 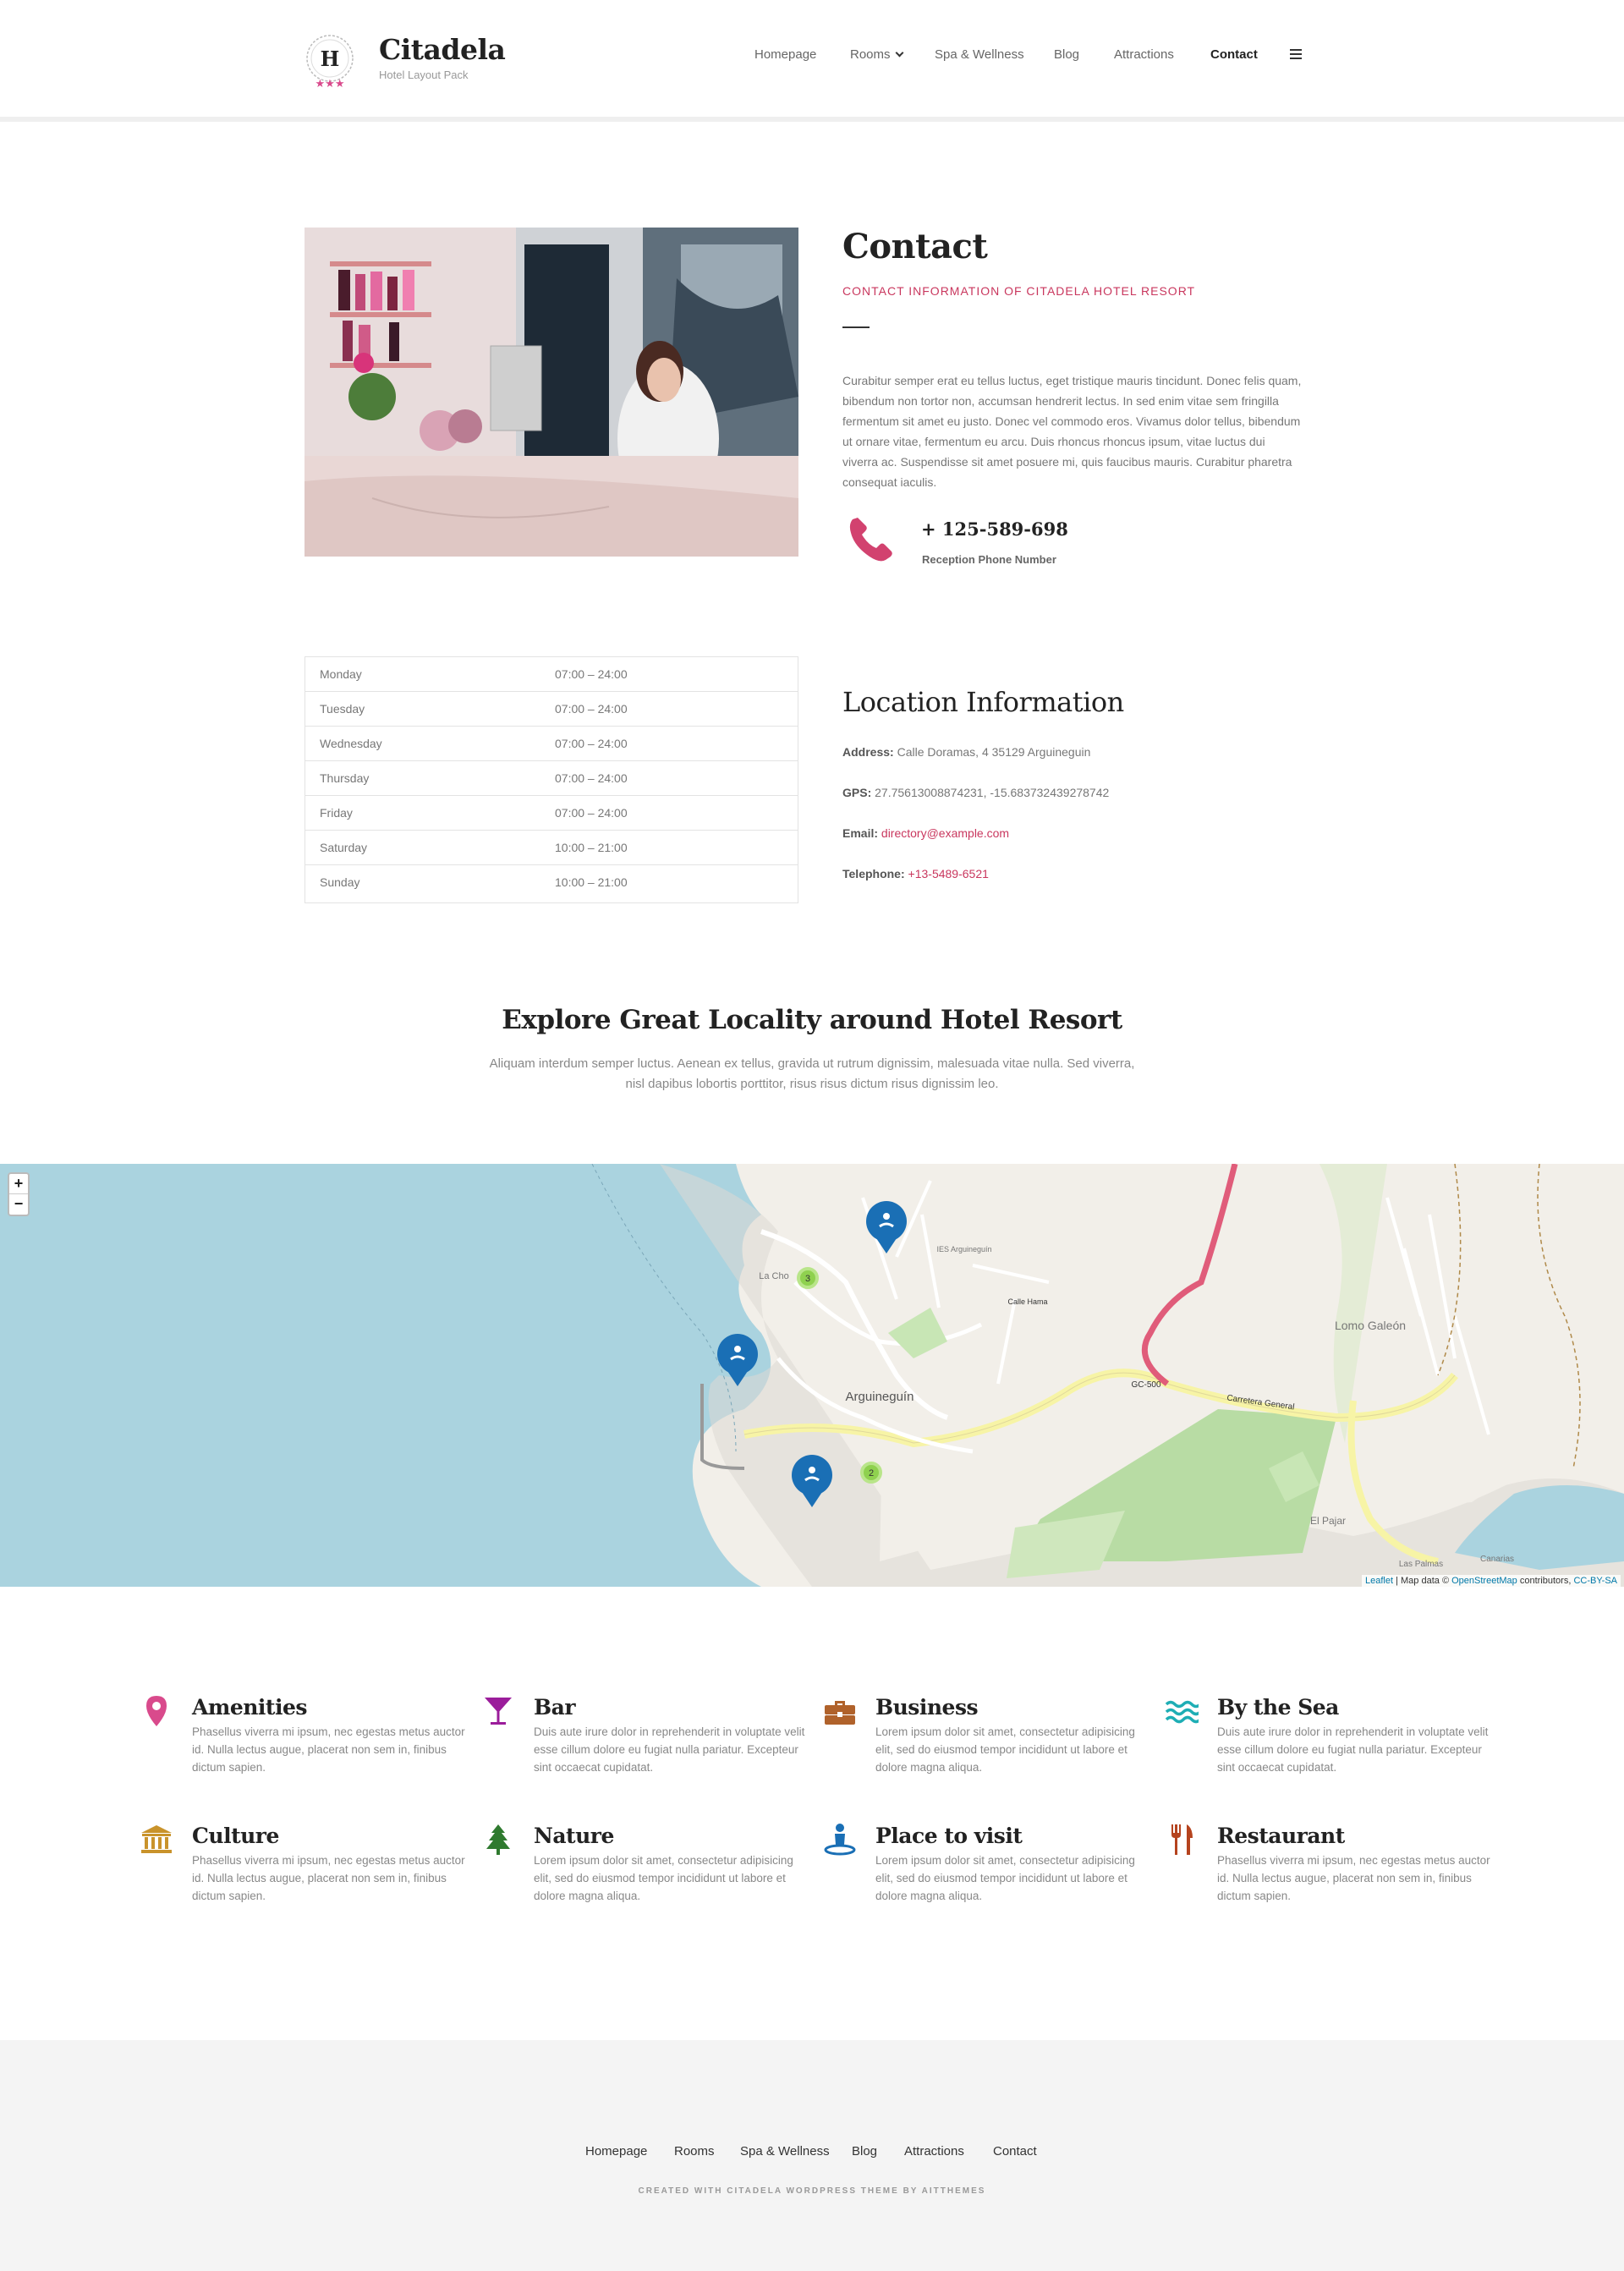 I want to click on nav-rooms-label: Rooms, so click(x=871, y=54).